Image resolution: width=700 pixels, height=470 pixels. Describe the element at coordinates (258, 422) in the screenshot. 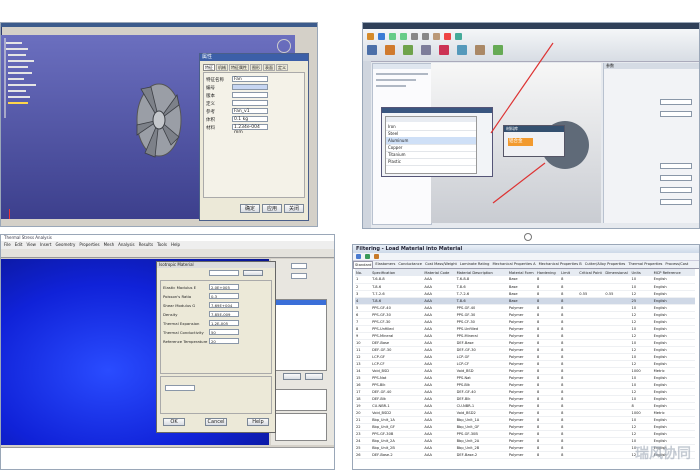

I see `help-button: Help` at that location.